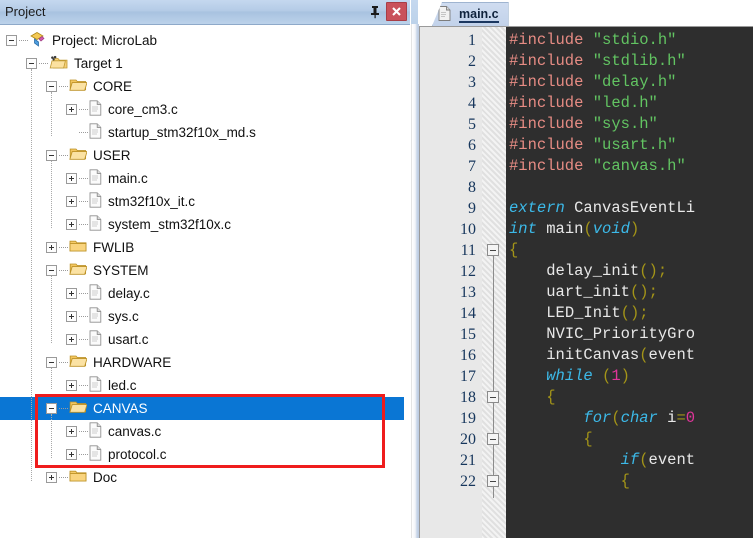 The width and height of the screenshot is (753, 538). What do you see at coordinates (204, 293) in the screenshot?
I see `tree-node: delay.c` at bounding box center [204, 293].